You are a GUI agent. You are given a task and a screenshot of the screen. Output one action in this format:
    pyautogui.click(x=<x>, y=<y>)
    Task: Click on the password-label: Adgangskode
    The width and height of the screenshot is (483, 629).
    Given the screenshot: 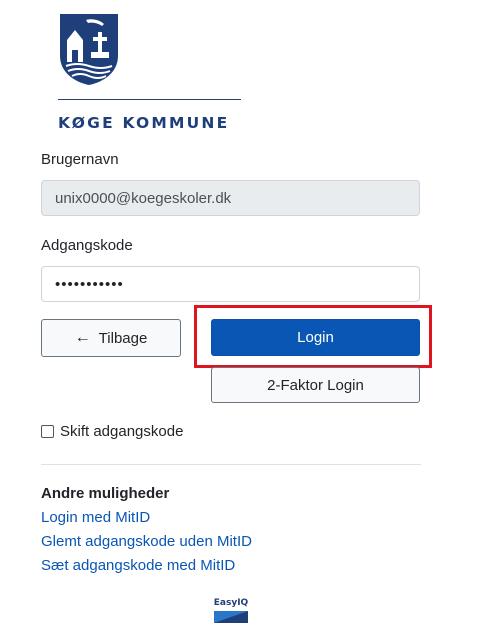 What is the action you would take?
    pyautogui.click(x=87, y=245)
    